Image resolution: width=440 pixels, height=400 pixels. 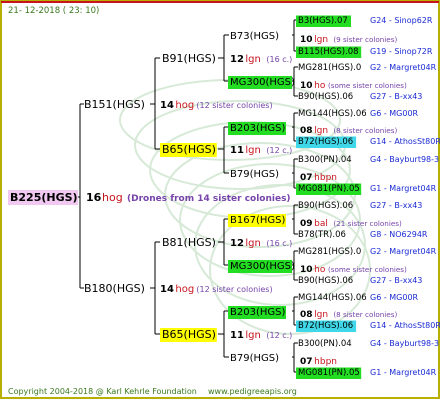 I want to click on ggsire-2-1-1-hog: bal, so click(x=321, y=224).